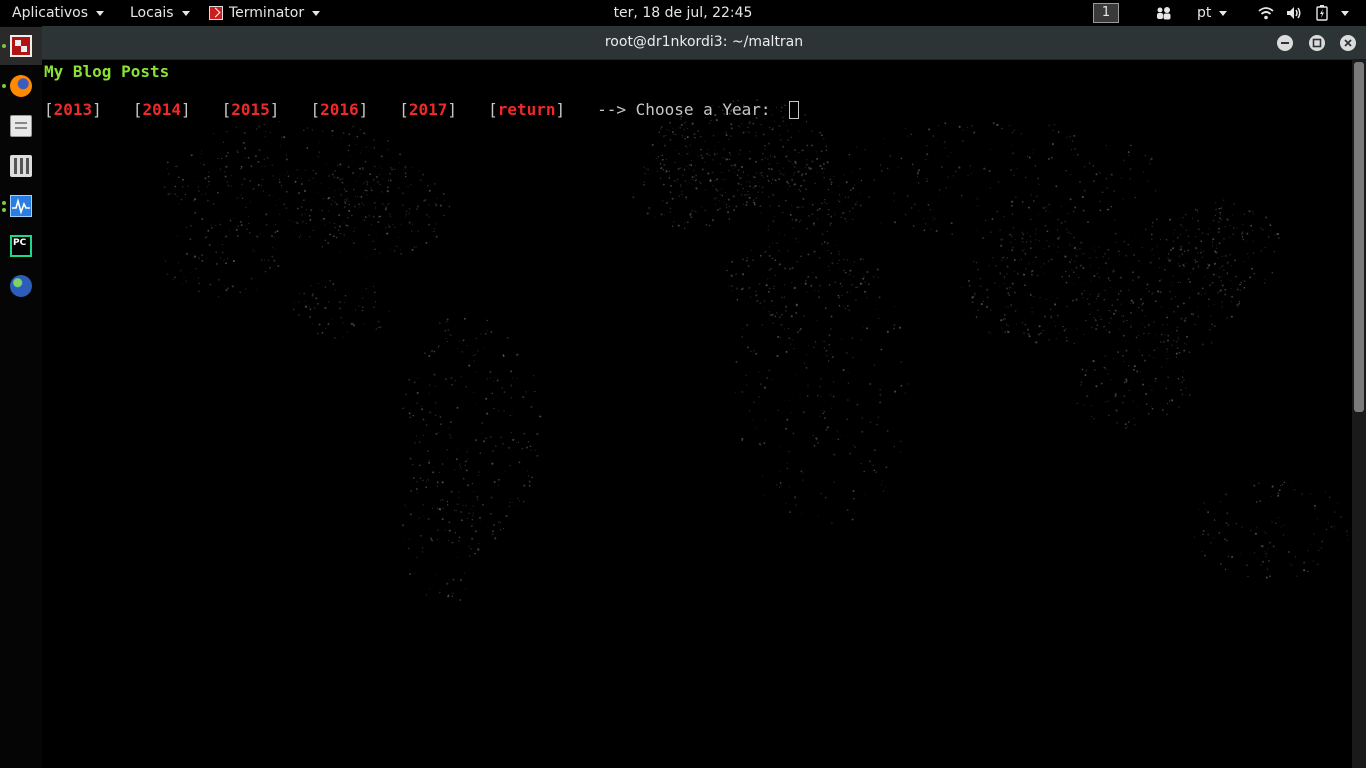 Image resolution: width=1366 pixels, height=768 pixels. I want to click on dock-item-firefox, so click(21, 86).